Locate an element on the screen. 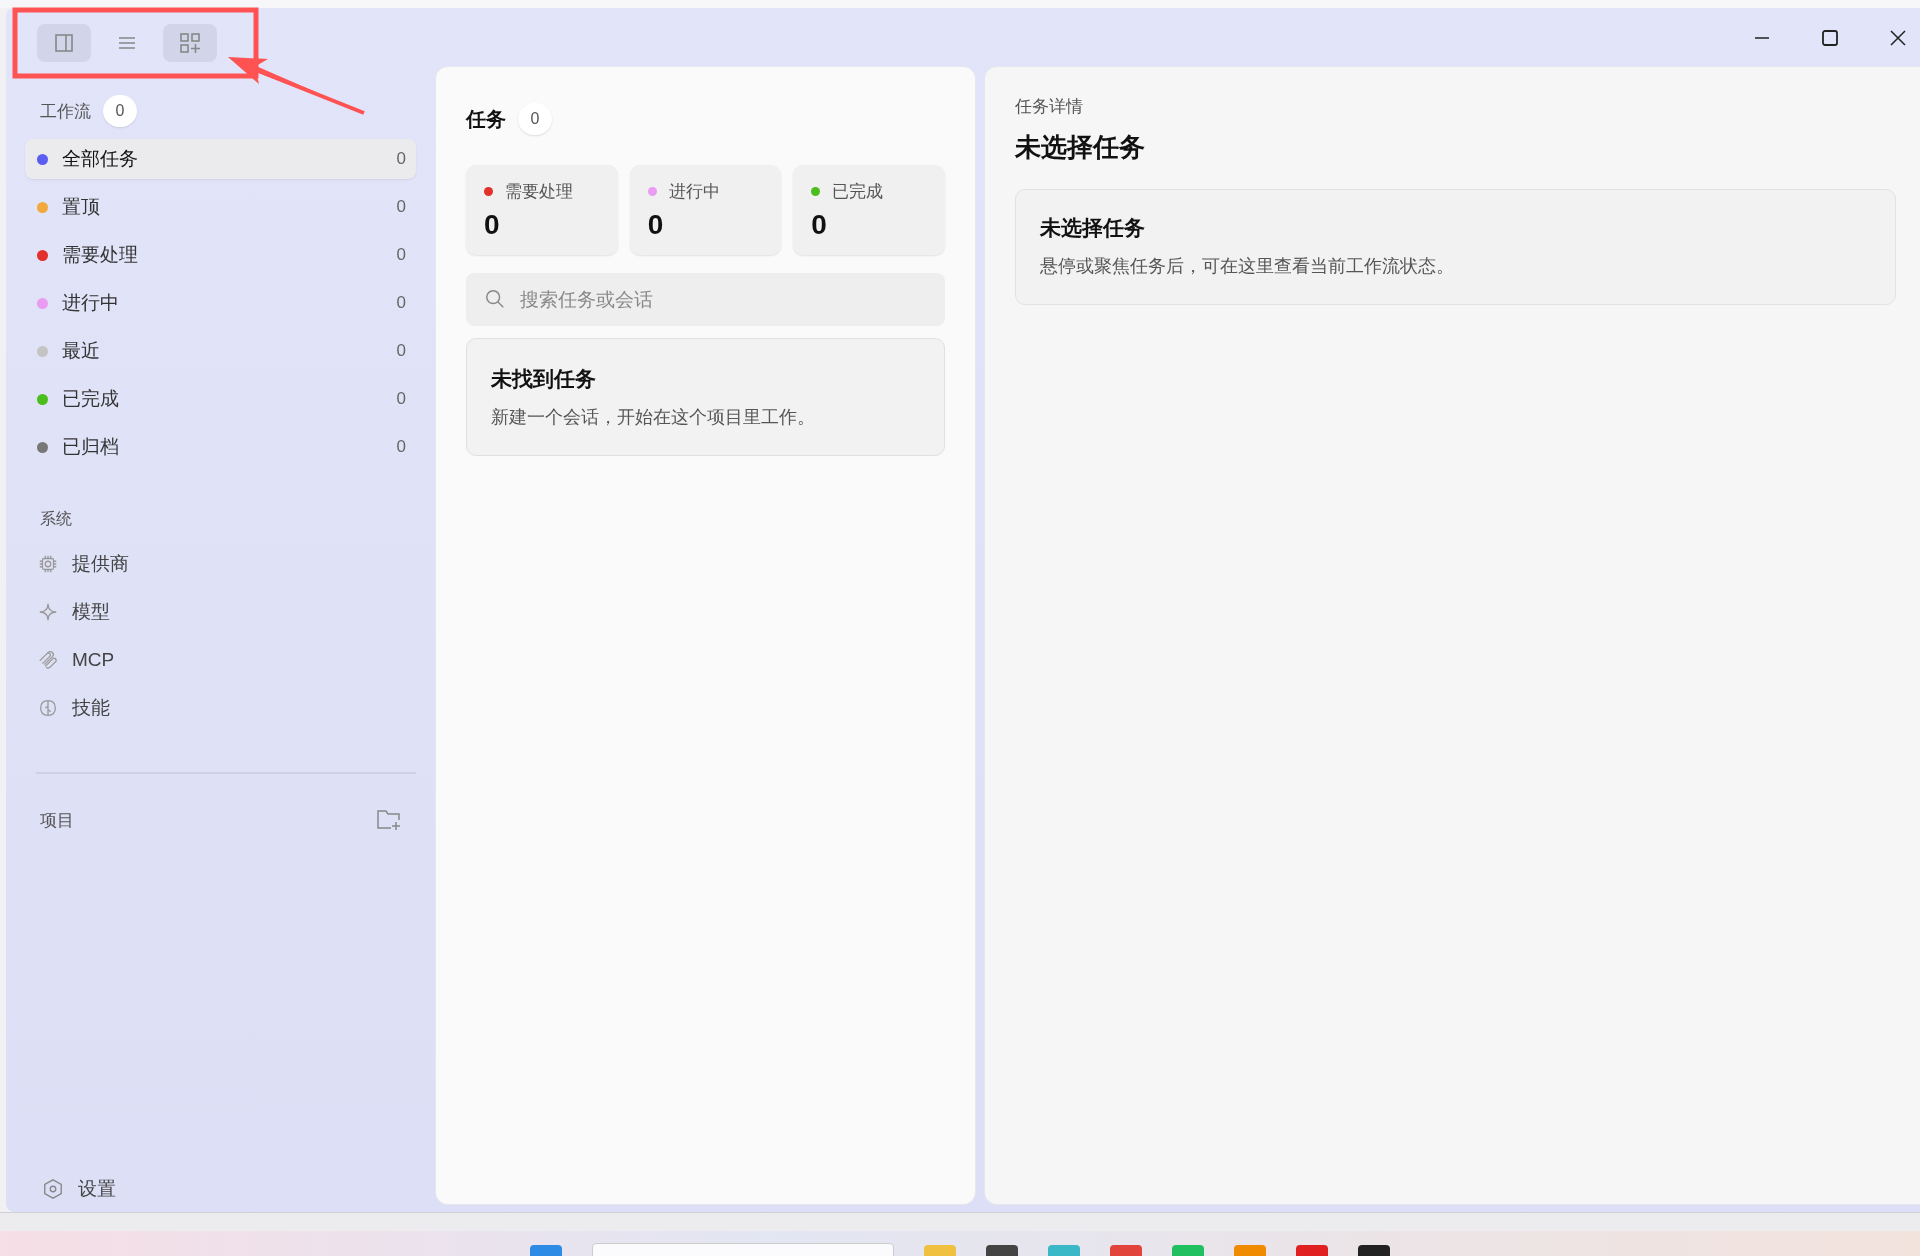  nav-label: 已归档 is located at coordinates (91, 447).